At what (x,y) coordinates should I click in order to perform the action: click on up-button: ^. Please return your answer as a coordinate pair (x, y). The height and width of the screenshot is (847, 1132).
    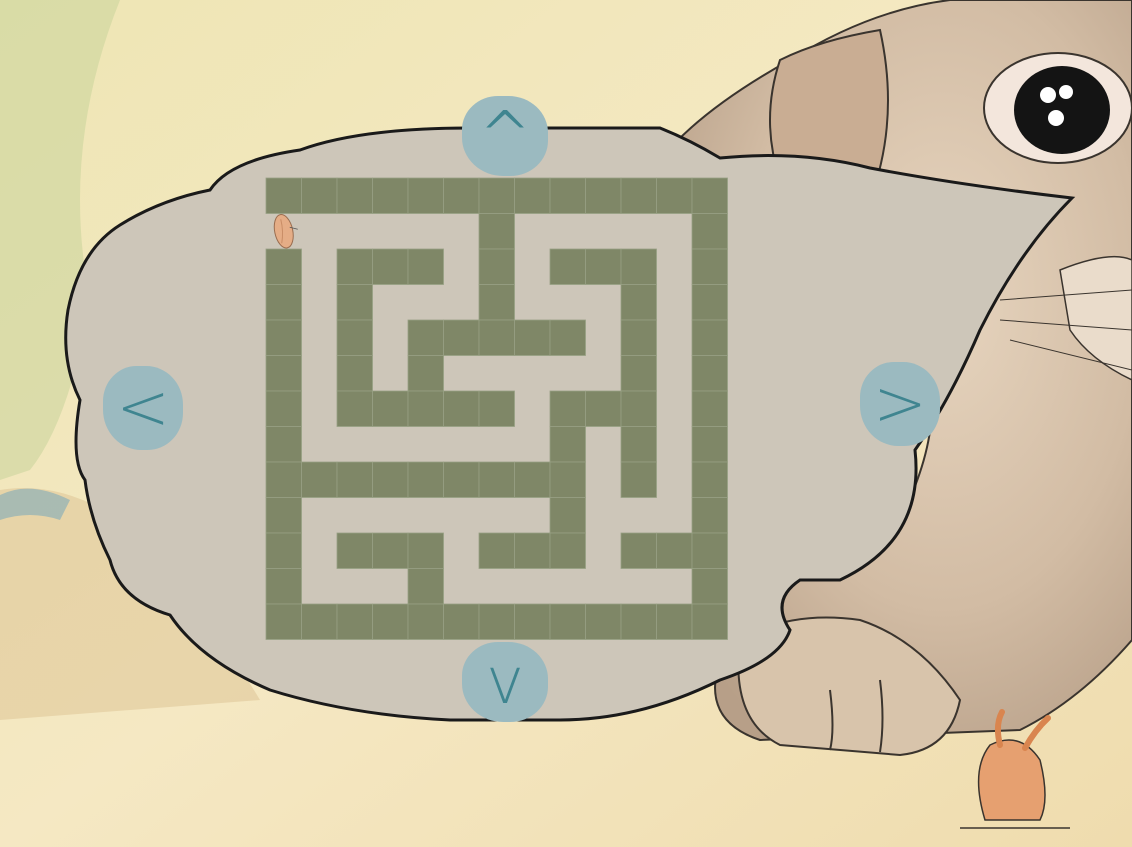
    Looking at the image, I should click on (505, 136).